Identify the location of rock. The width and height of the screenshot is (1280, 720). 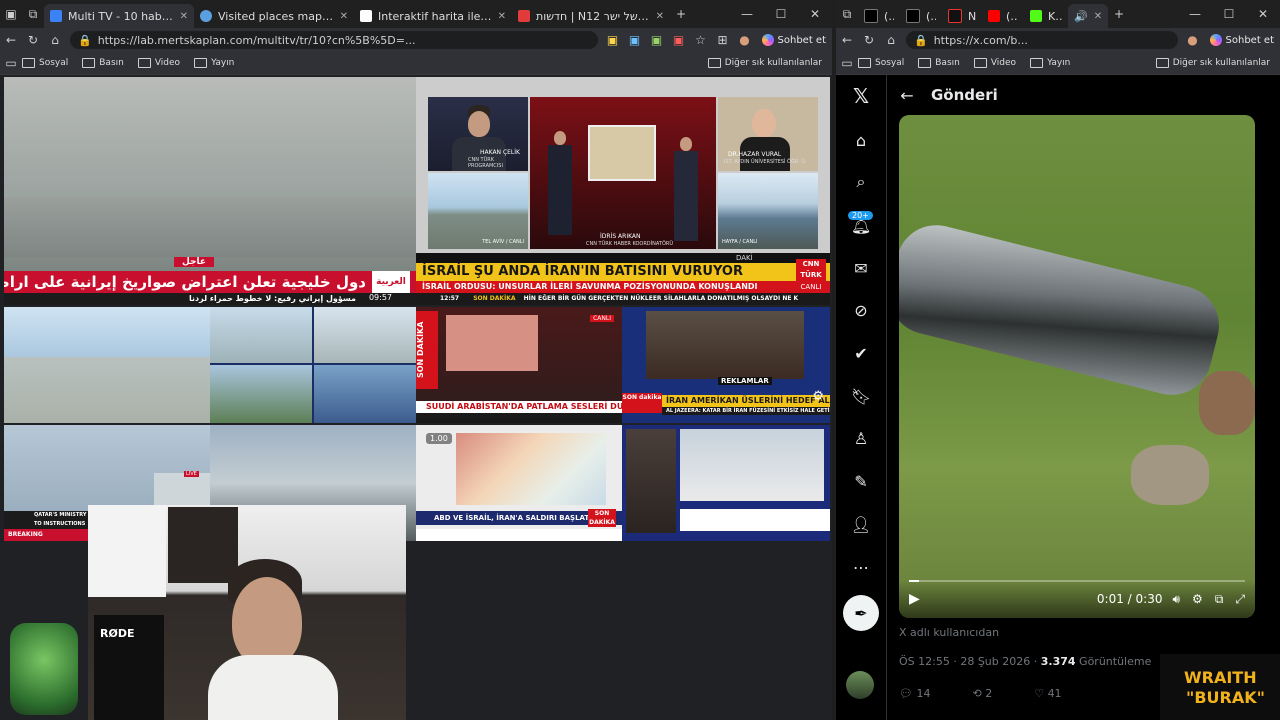
(1227, 403).